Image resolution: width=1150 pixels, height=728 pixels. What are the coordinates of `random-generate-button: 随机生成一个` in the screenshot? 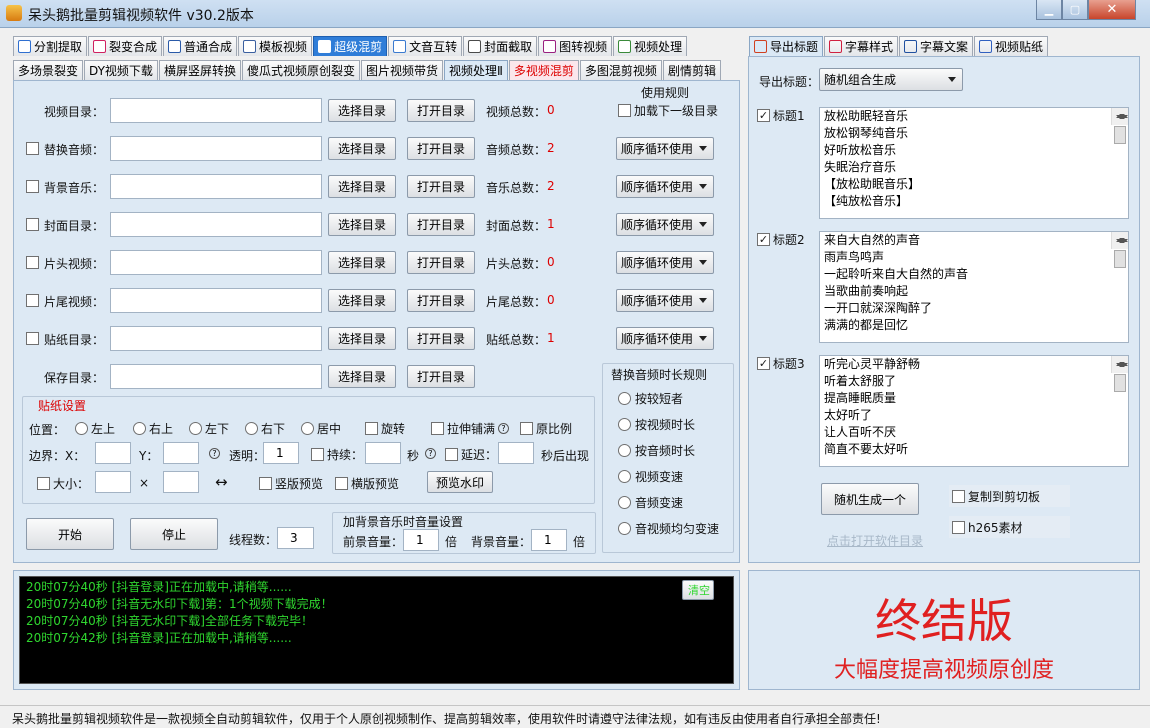 It's located at (870, 499).